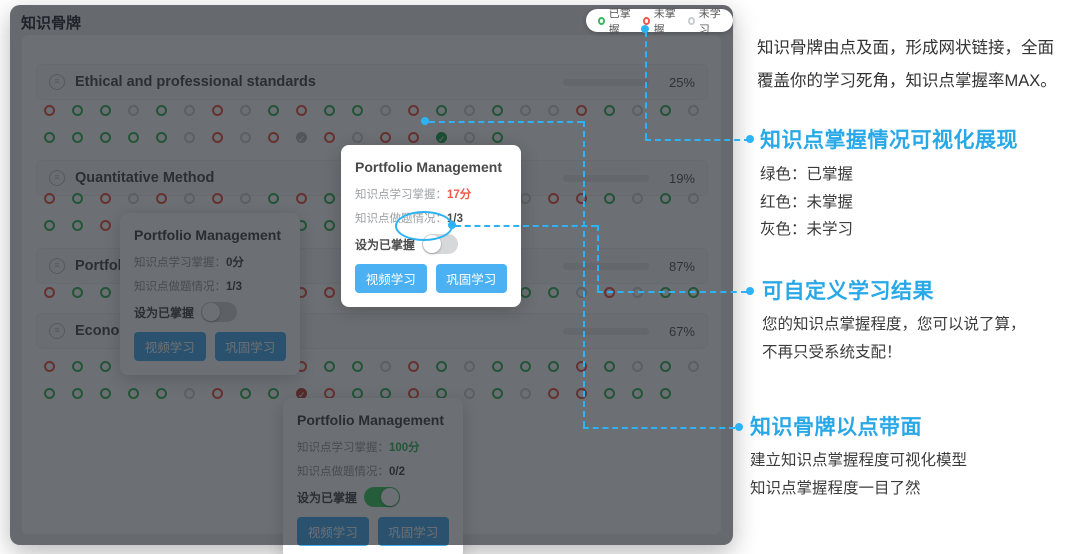 Image resolution: width=1080 pixels, height=554 pixels. What do you see at coordinates (413, 195) in the screenshot?
I see `score-row: 知识点学习掌握：17分` at bounding box center [413, 195].